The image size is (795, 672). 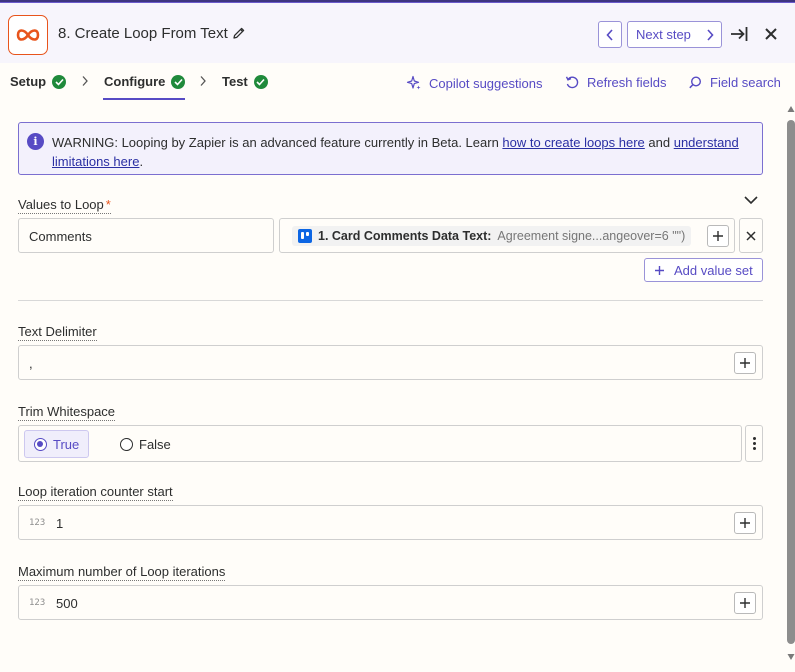 What do you see at coordinates (390, 300) in the screenshot?
I see `section-divider` at bounding box center [390, 300].